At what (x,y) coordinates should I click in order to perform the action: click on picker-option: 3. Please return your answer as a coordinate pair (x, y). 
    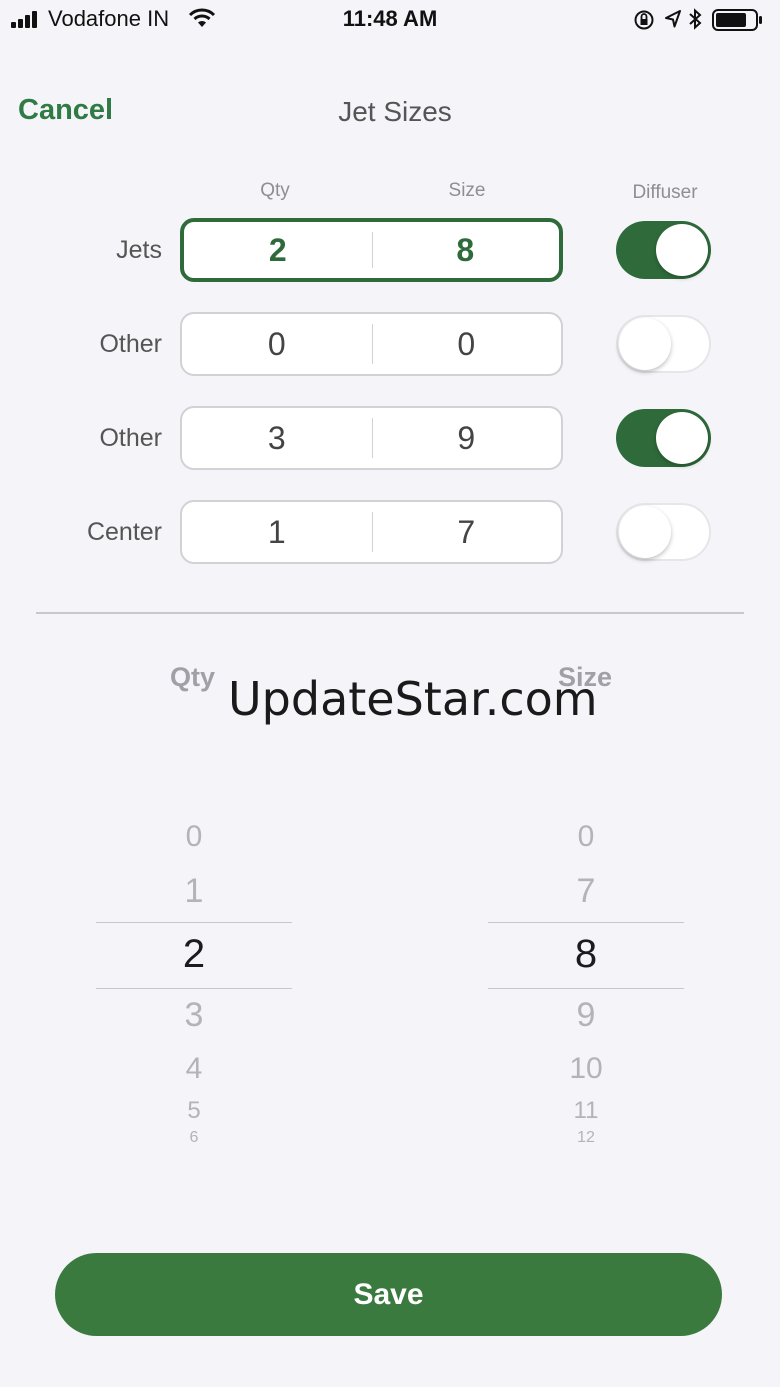
    Looking at the image, I should click on (194, 1015).